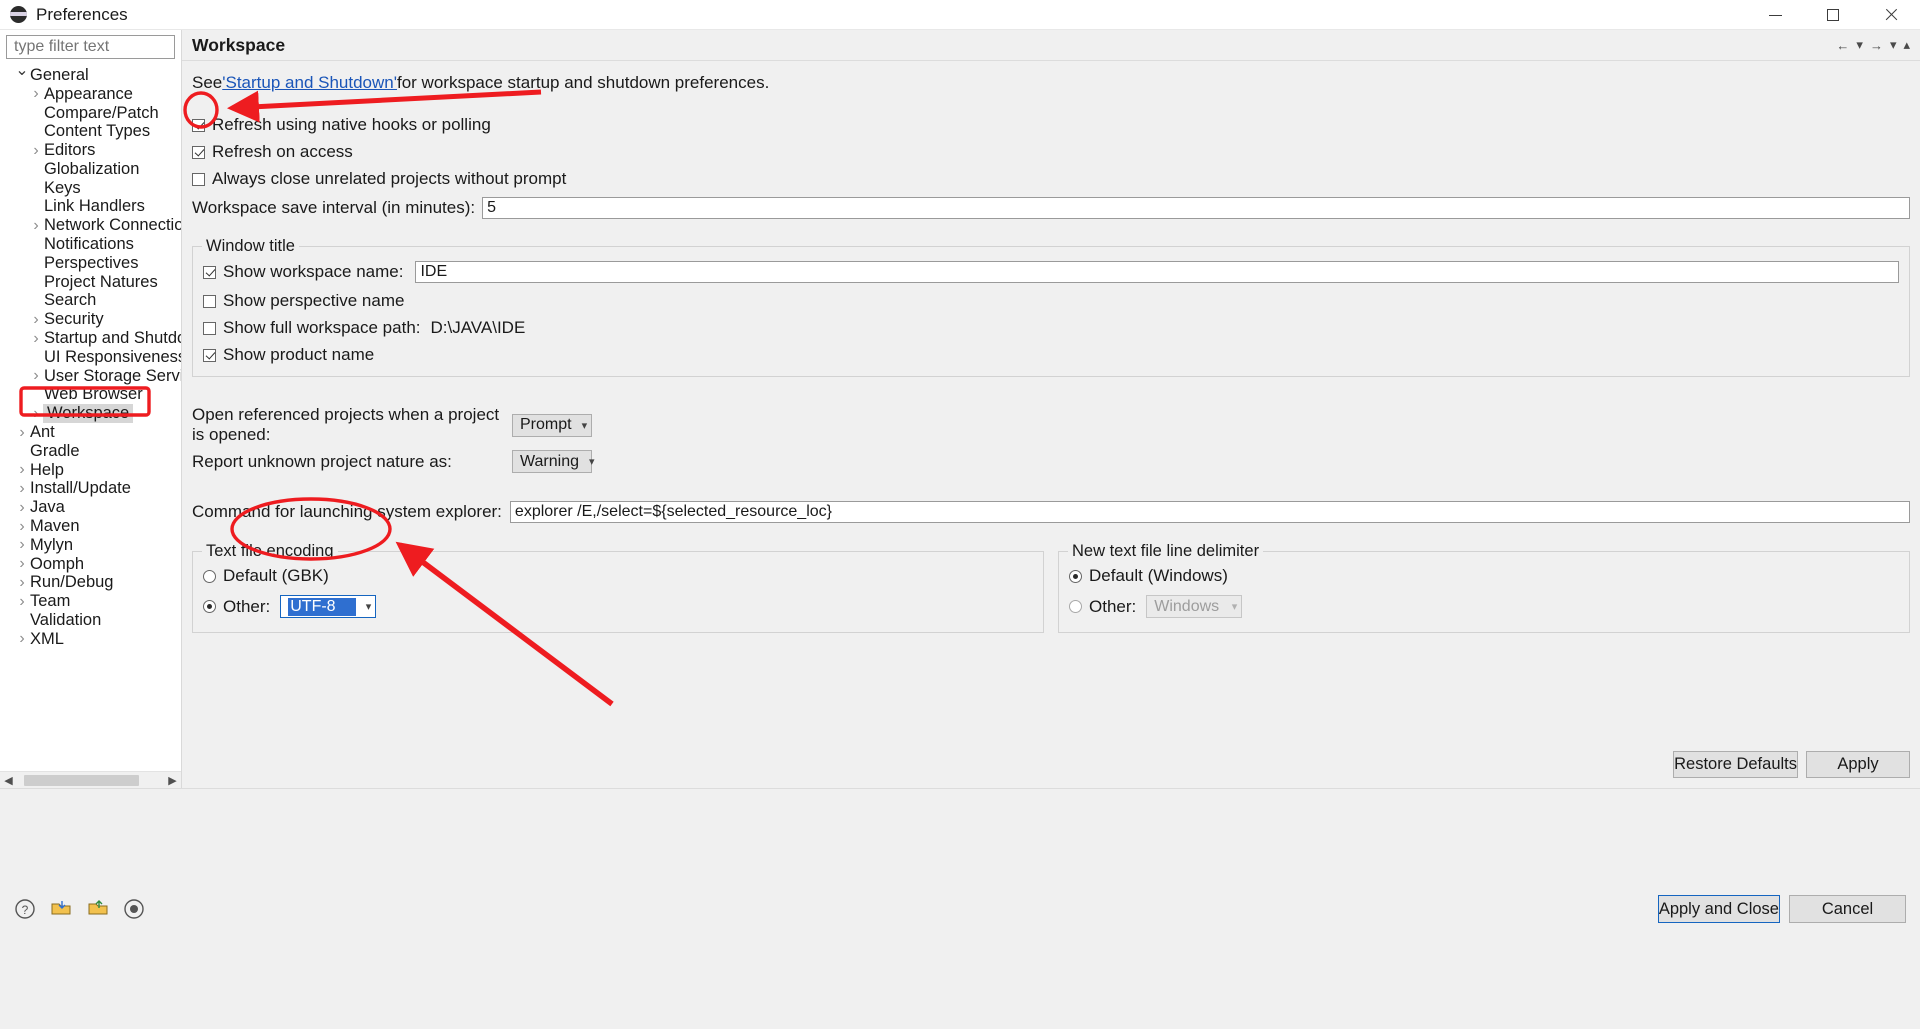 The height and width of the screenshot is (1029, 1920). I want to click on sidebar-item-perspectives: Perspectives, so click(90, 263).